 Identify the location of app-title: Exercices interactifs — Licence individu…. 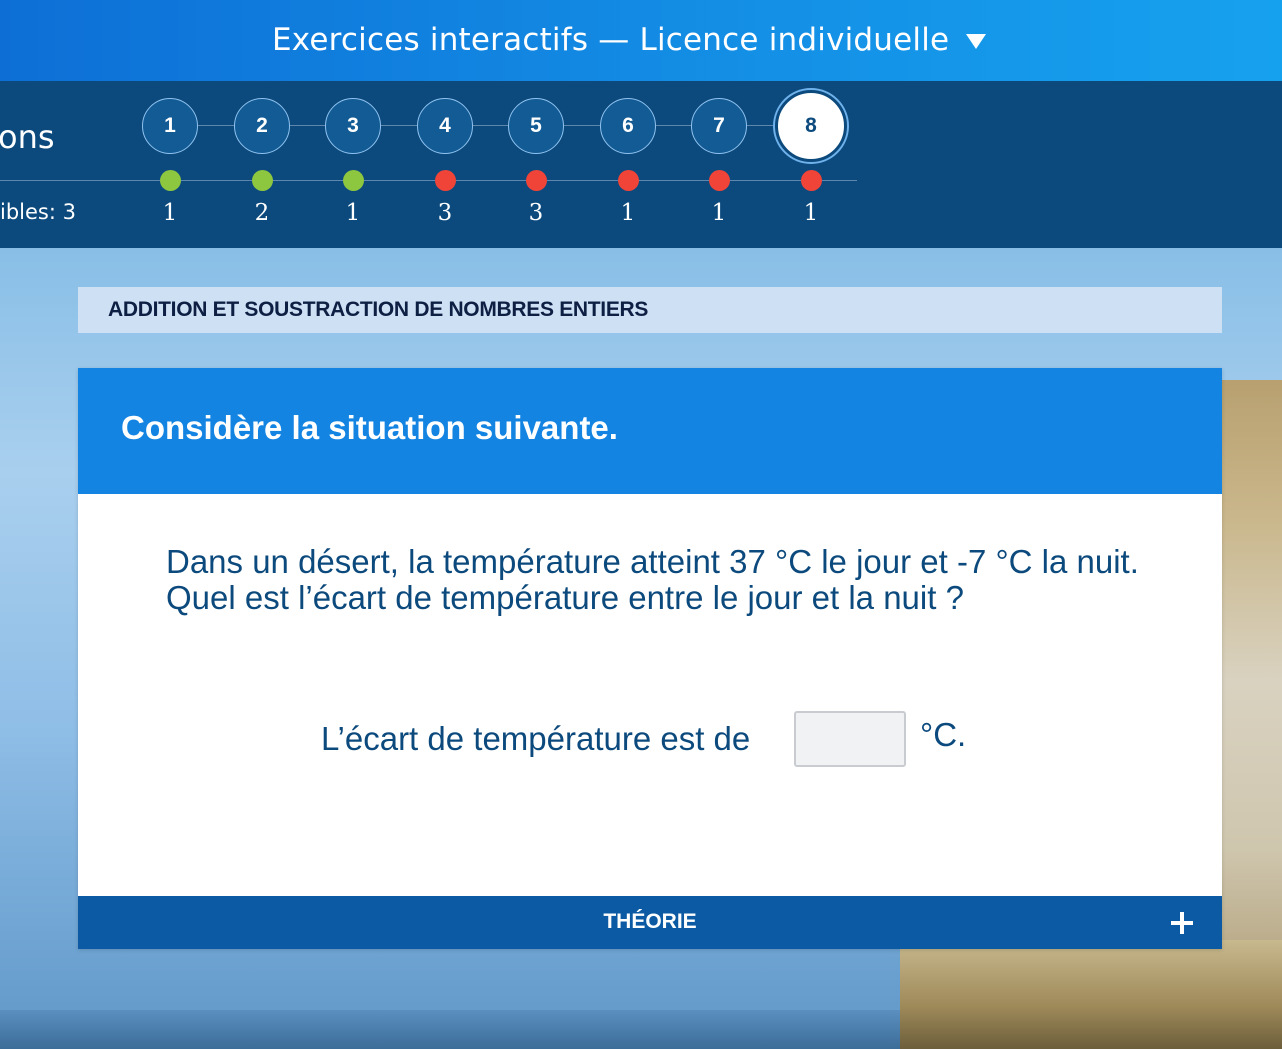
(611, 40).